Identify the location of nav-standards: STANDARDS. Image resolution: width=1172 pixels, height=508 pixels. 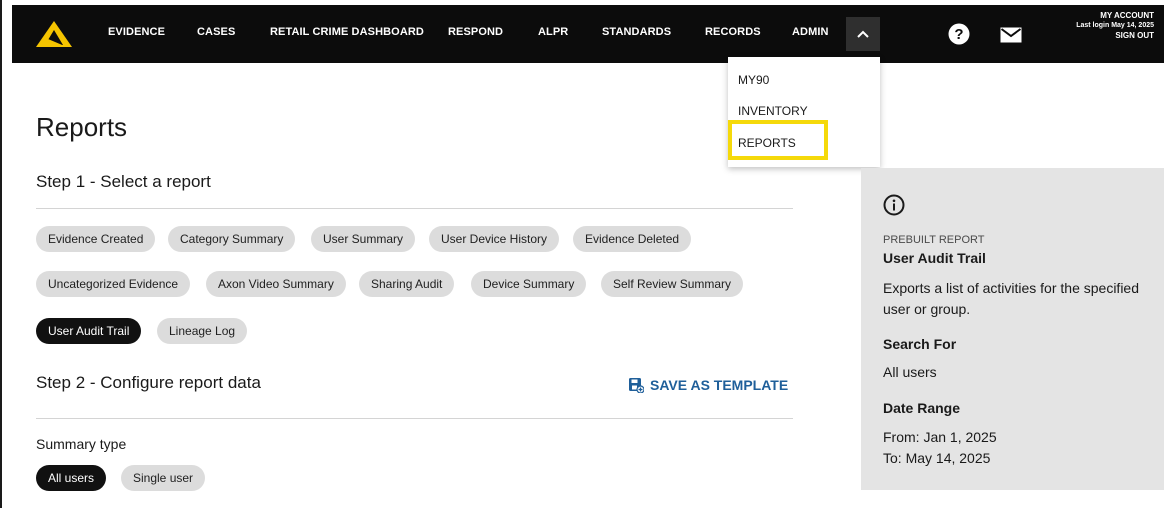
(636, 34).